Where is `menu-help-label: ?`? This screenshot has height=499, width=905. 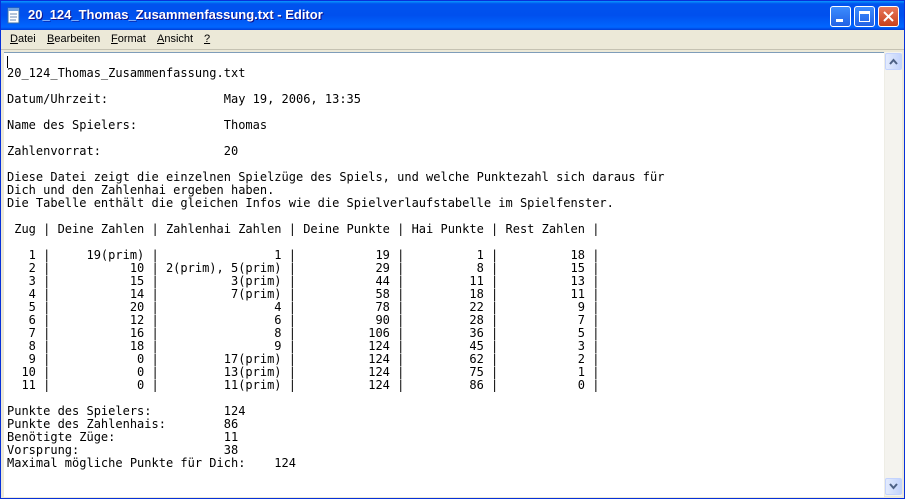 menu-help-label: ? is located at coordinates (207, 39).